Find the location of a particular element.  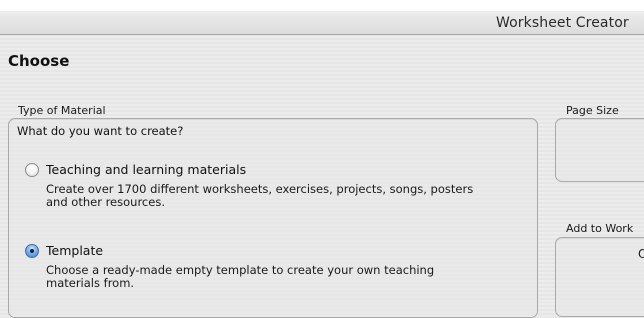

document-strip is located at coordinates (322, 5).